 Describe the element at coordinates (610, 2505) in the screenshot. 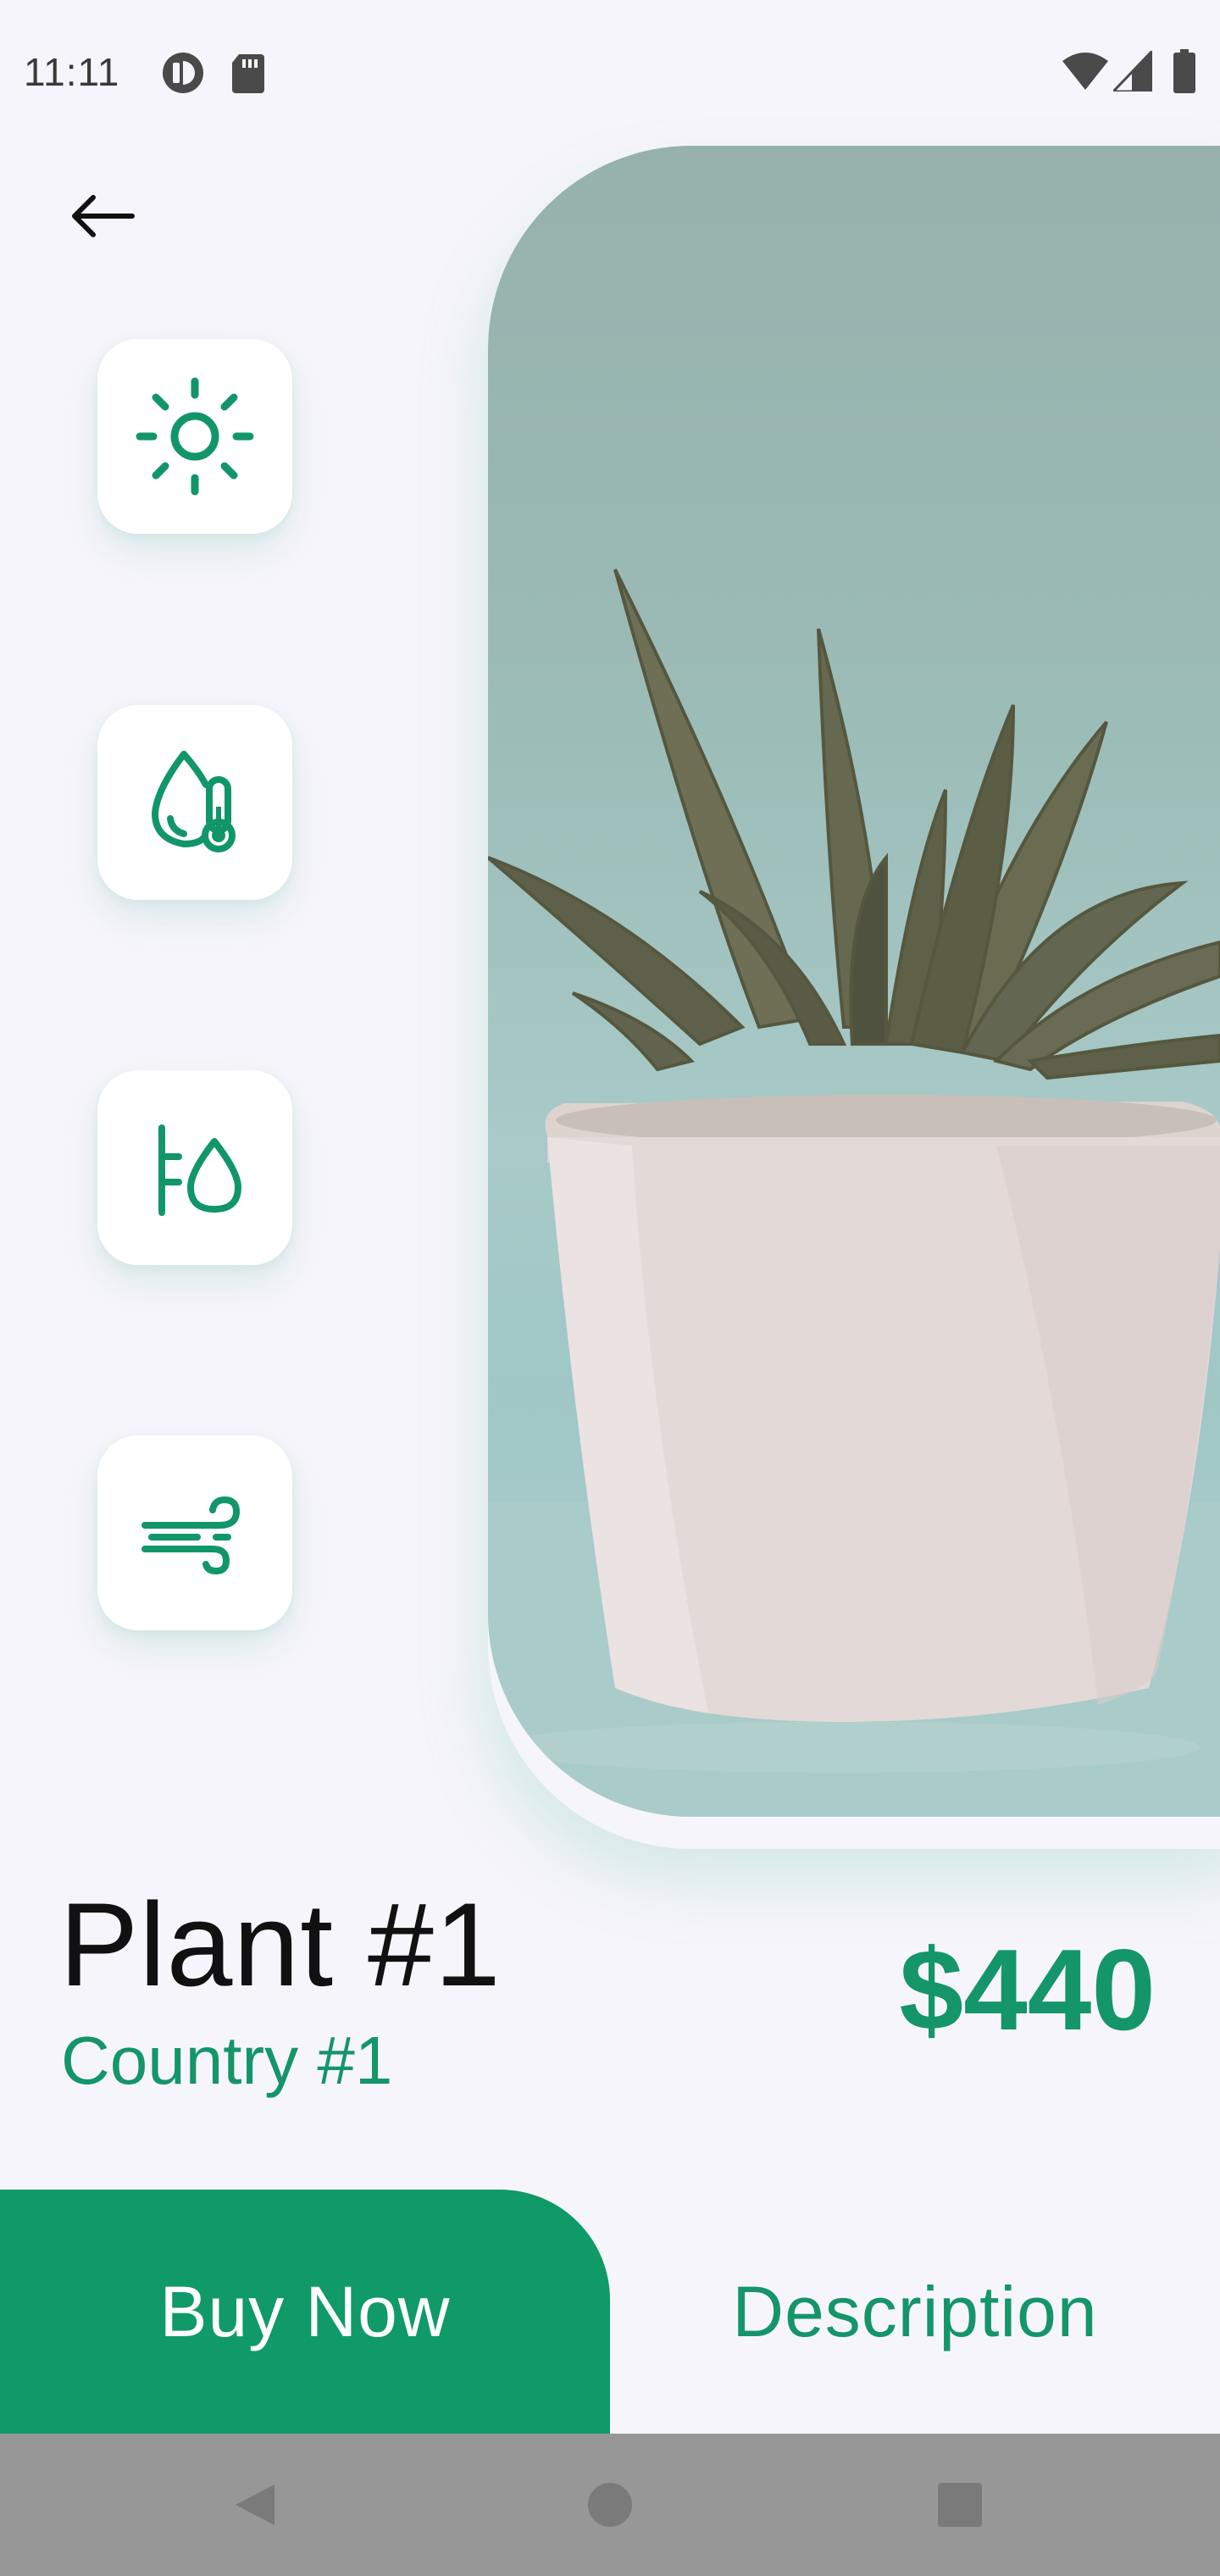

I see `nav-home-icon` at that location.